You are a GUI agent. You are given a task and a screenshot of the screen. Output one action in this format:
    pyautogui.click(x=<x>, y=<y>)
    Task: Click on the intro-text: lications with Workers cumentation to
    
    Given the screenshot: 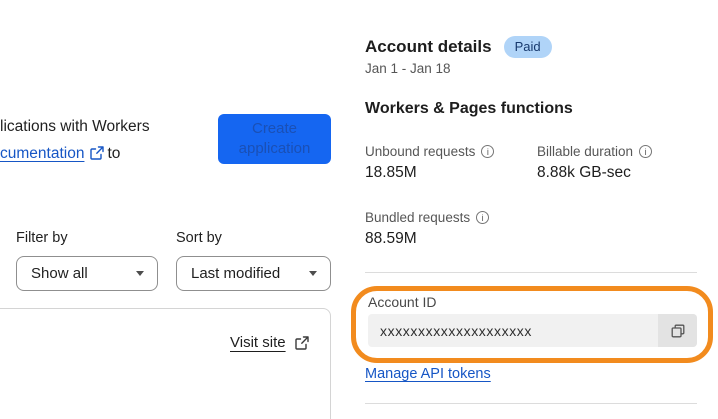 What is the action you would take?
    pyautogui.click(x=107, y=141)
    